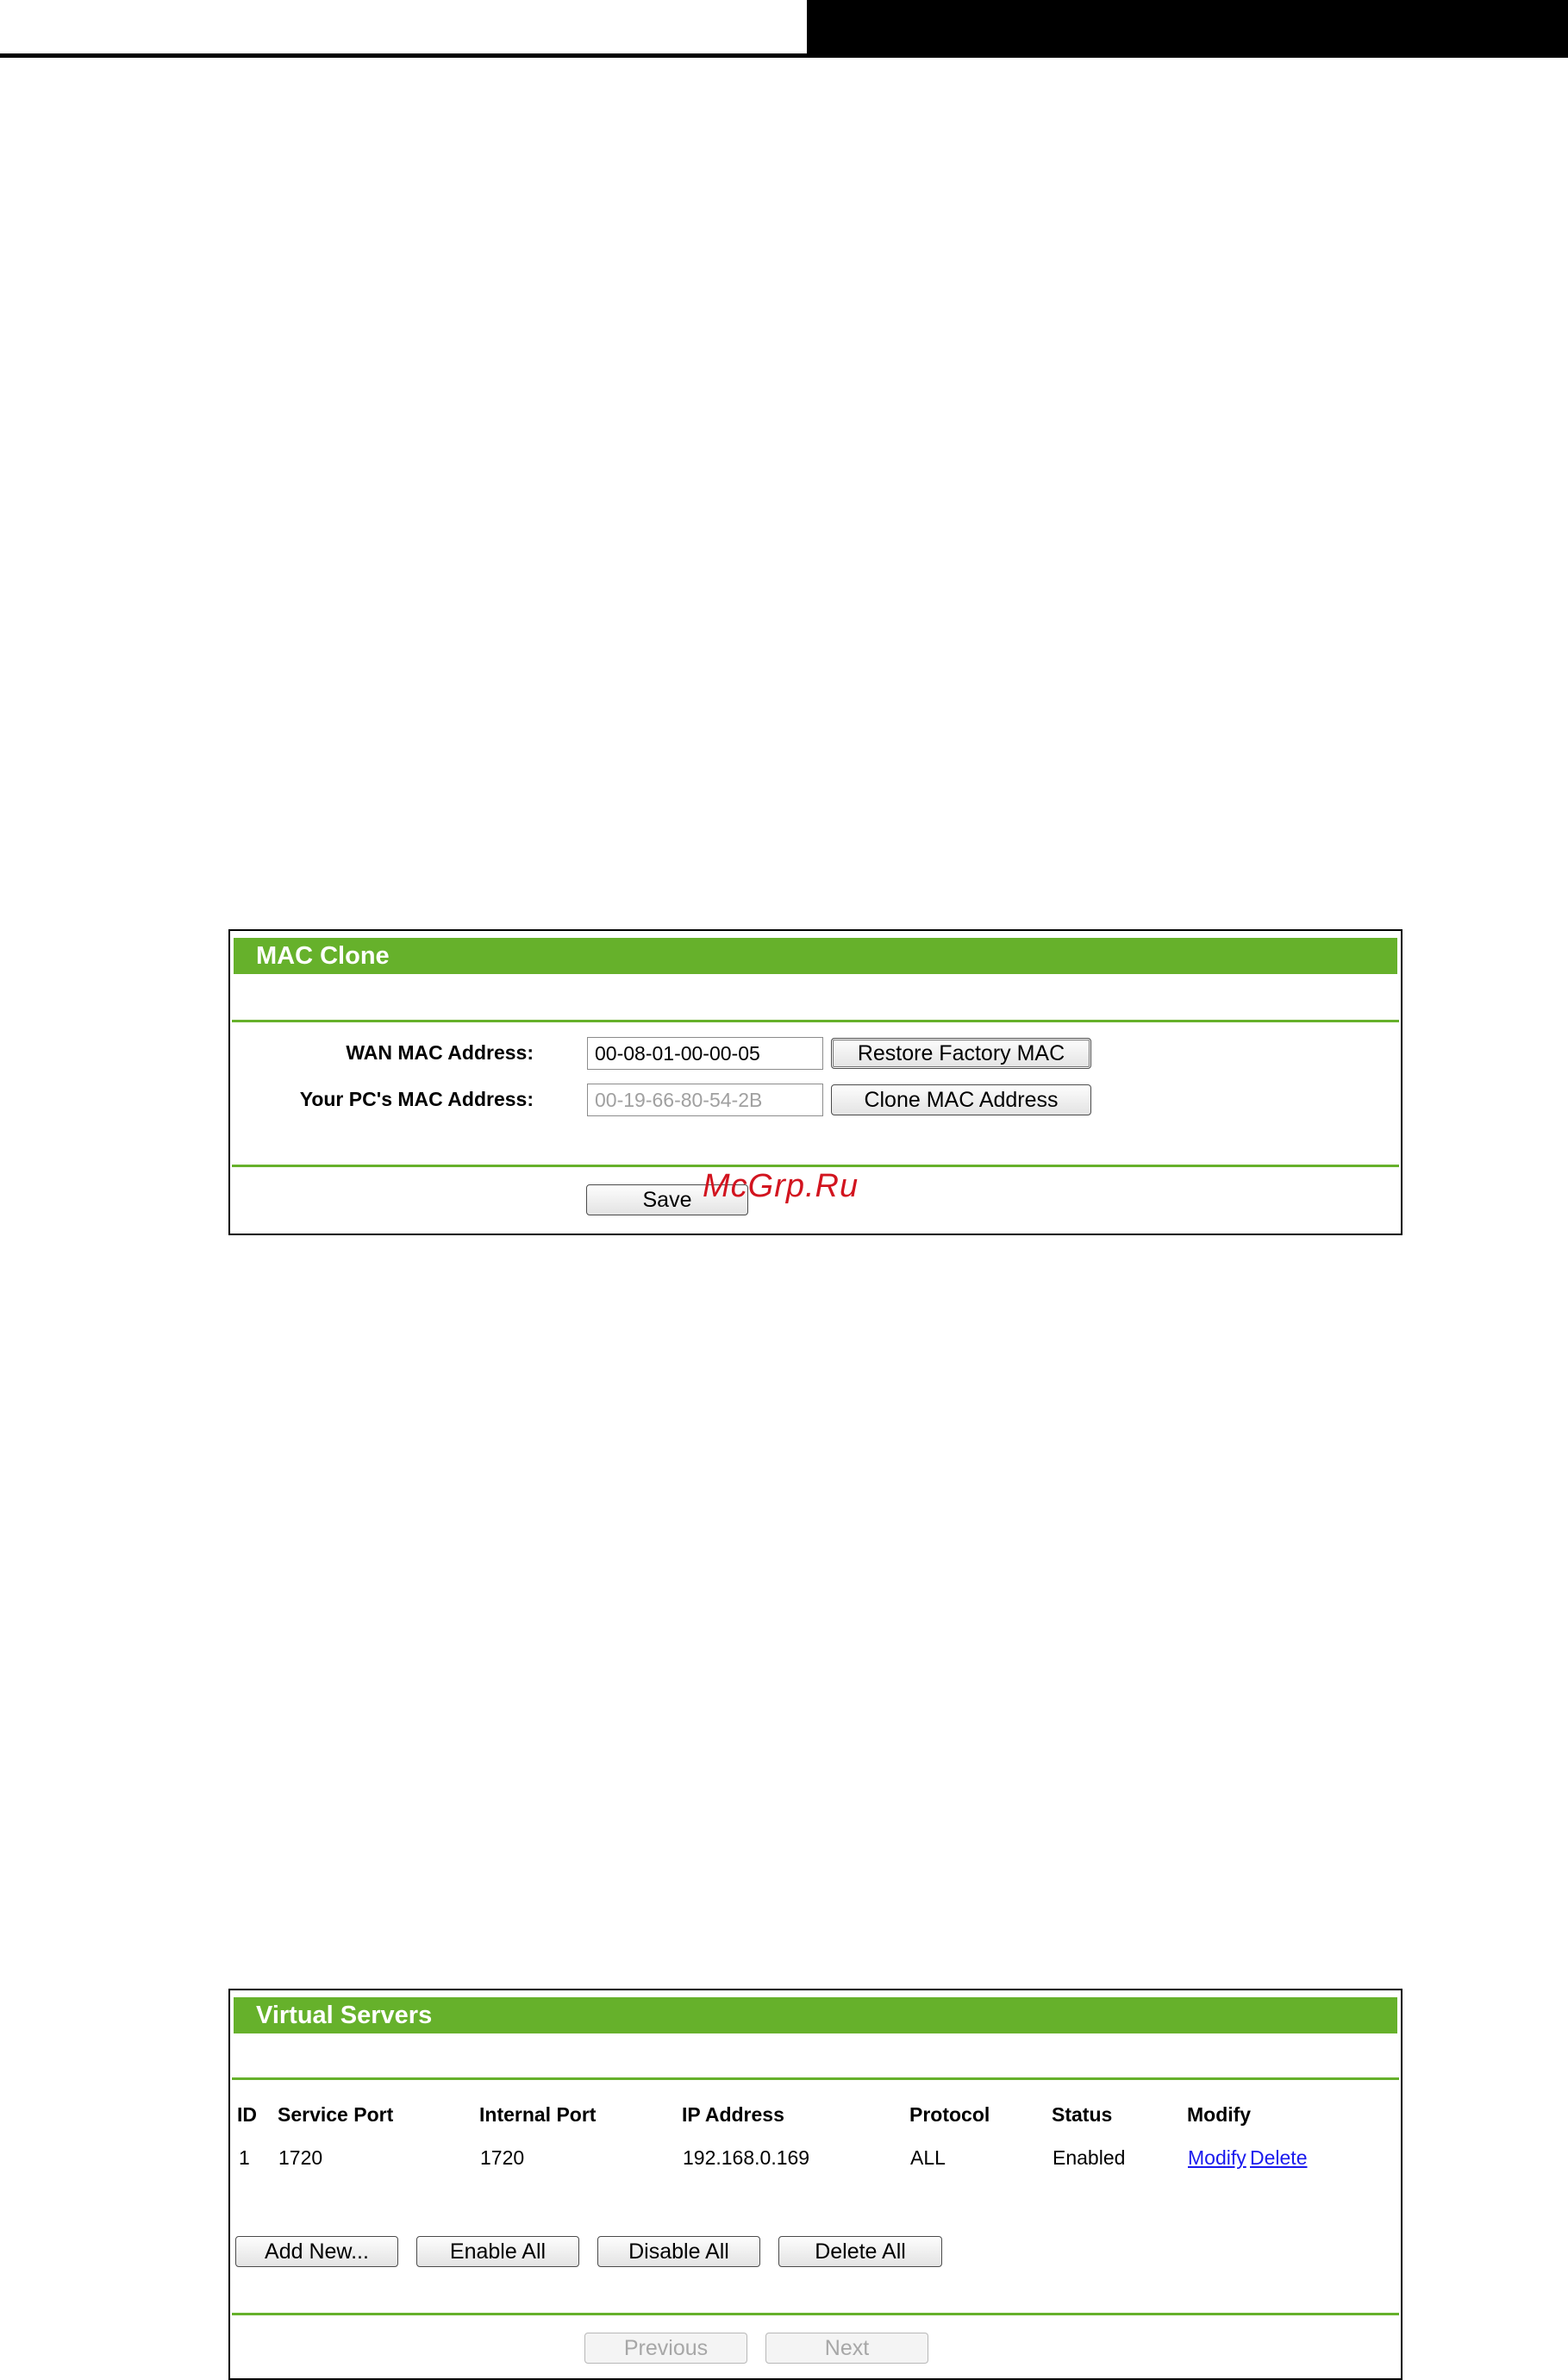  What do you see at coordinates (784, 56) in the screenshot?
I see `header-rule` at bounding box center [784, 56].